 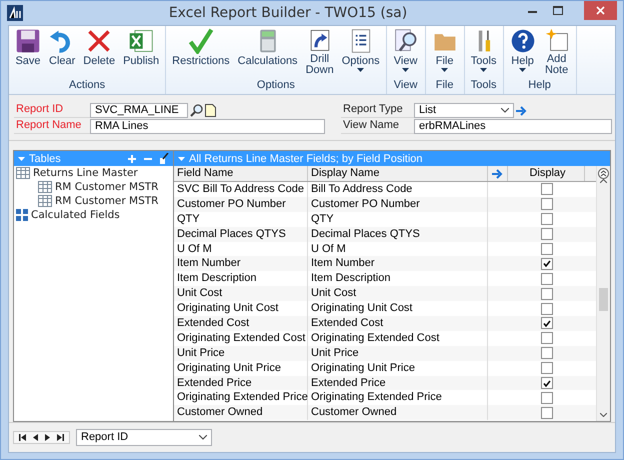 I want to click on ribbon-button: Drill Down, so click(x=319, y=51).